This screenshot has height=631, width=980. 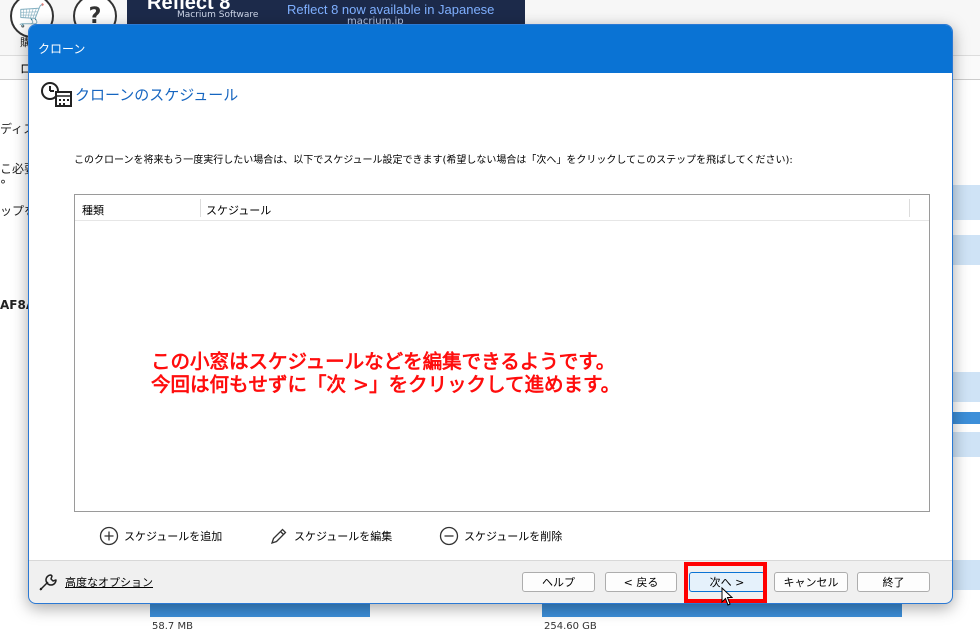 What do you see at coordinates (449, 536) in the screenshot?
I see `minus-circle-icon` at bounding box center [449, 536].